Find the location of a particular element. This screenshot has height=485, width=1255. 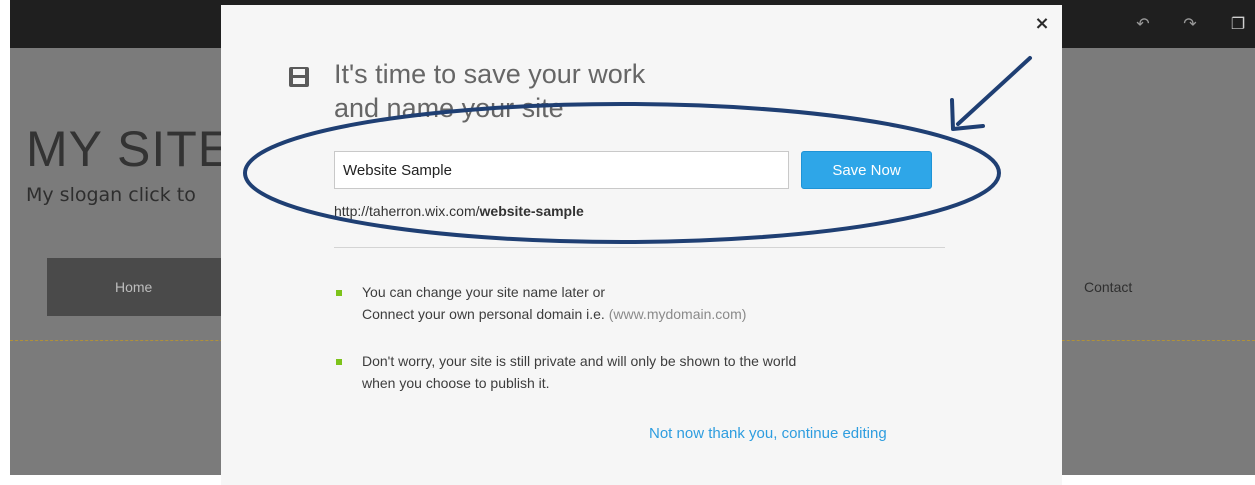

site-url-slug: website-sample is located at coordinates (531, 211).